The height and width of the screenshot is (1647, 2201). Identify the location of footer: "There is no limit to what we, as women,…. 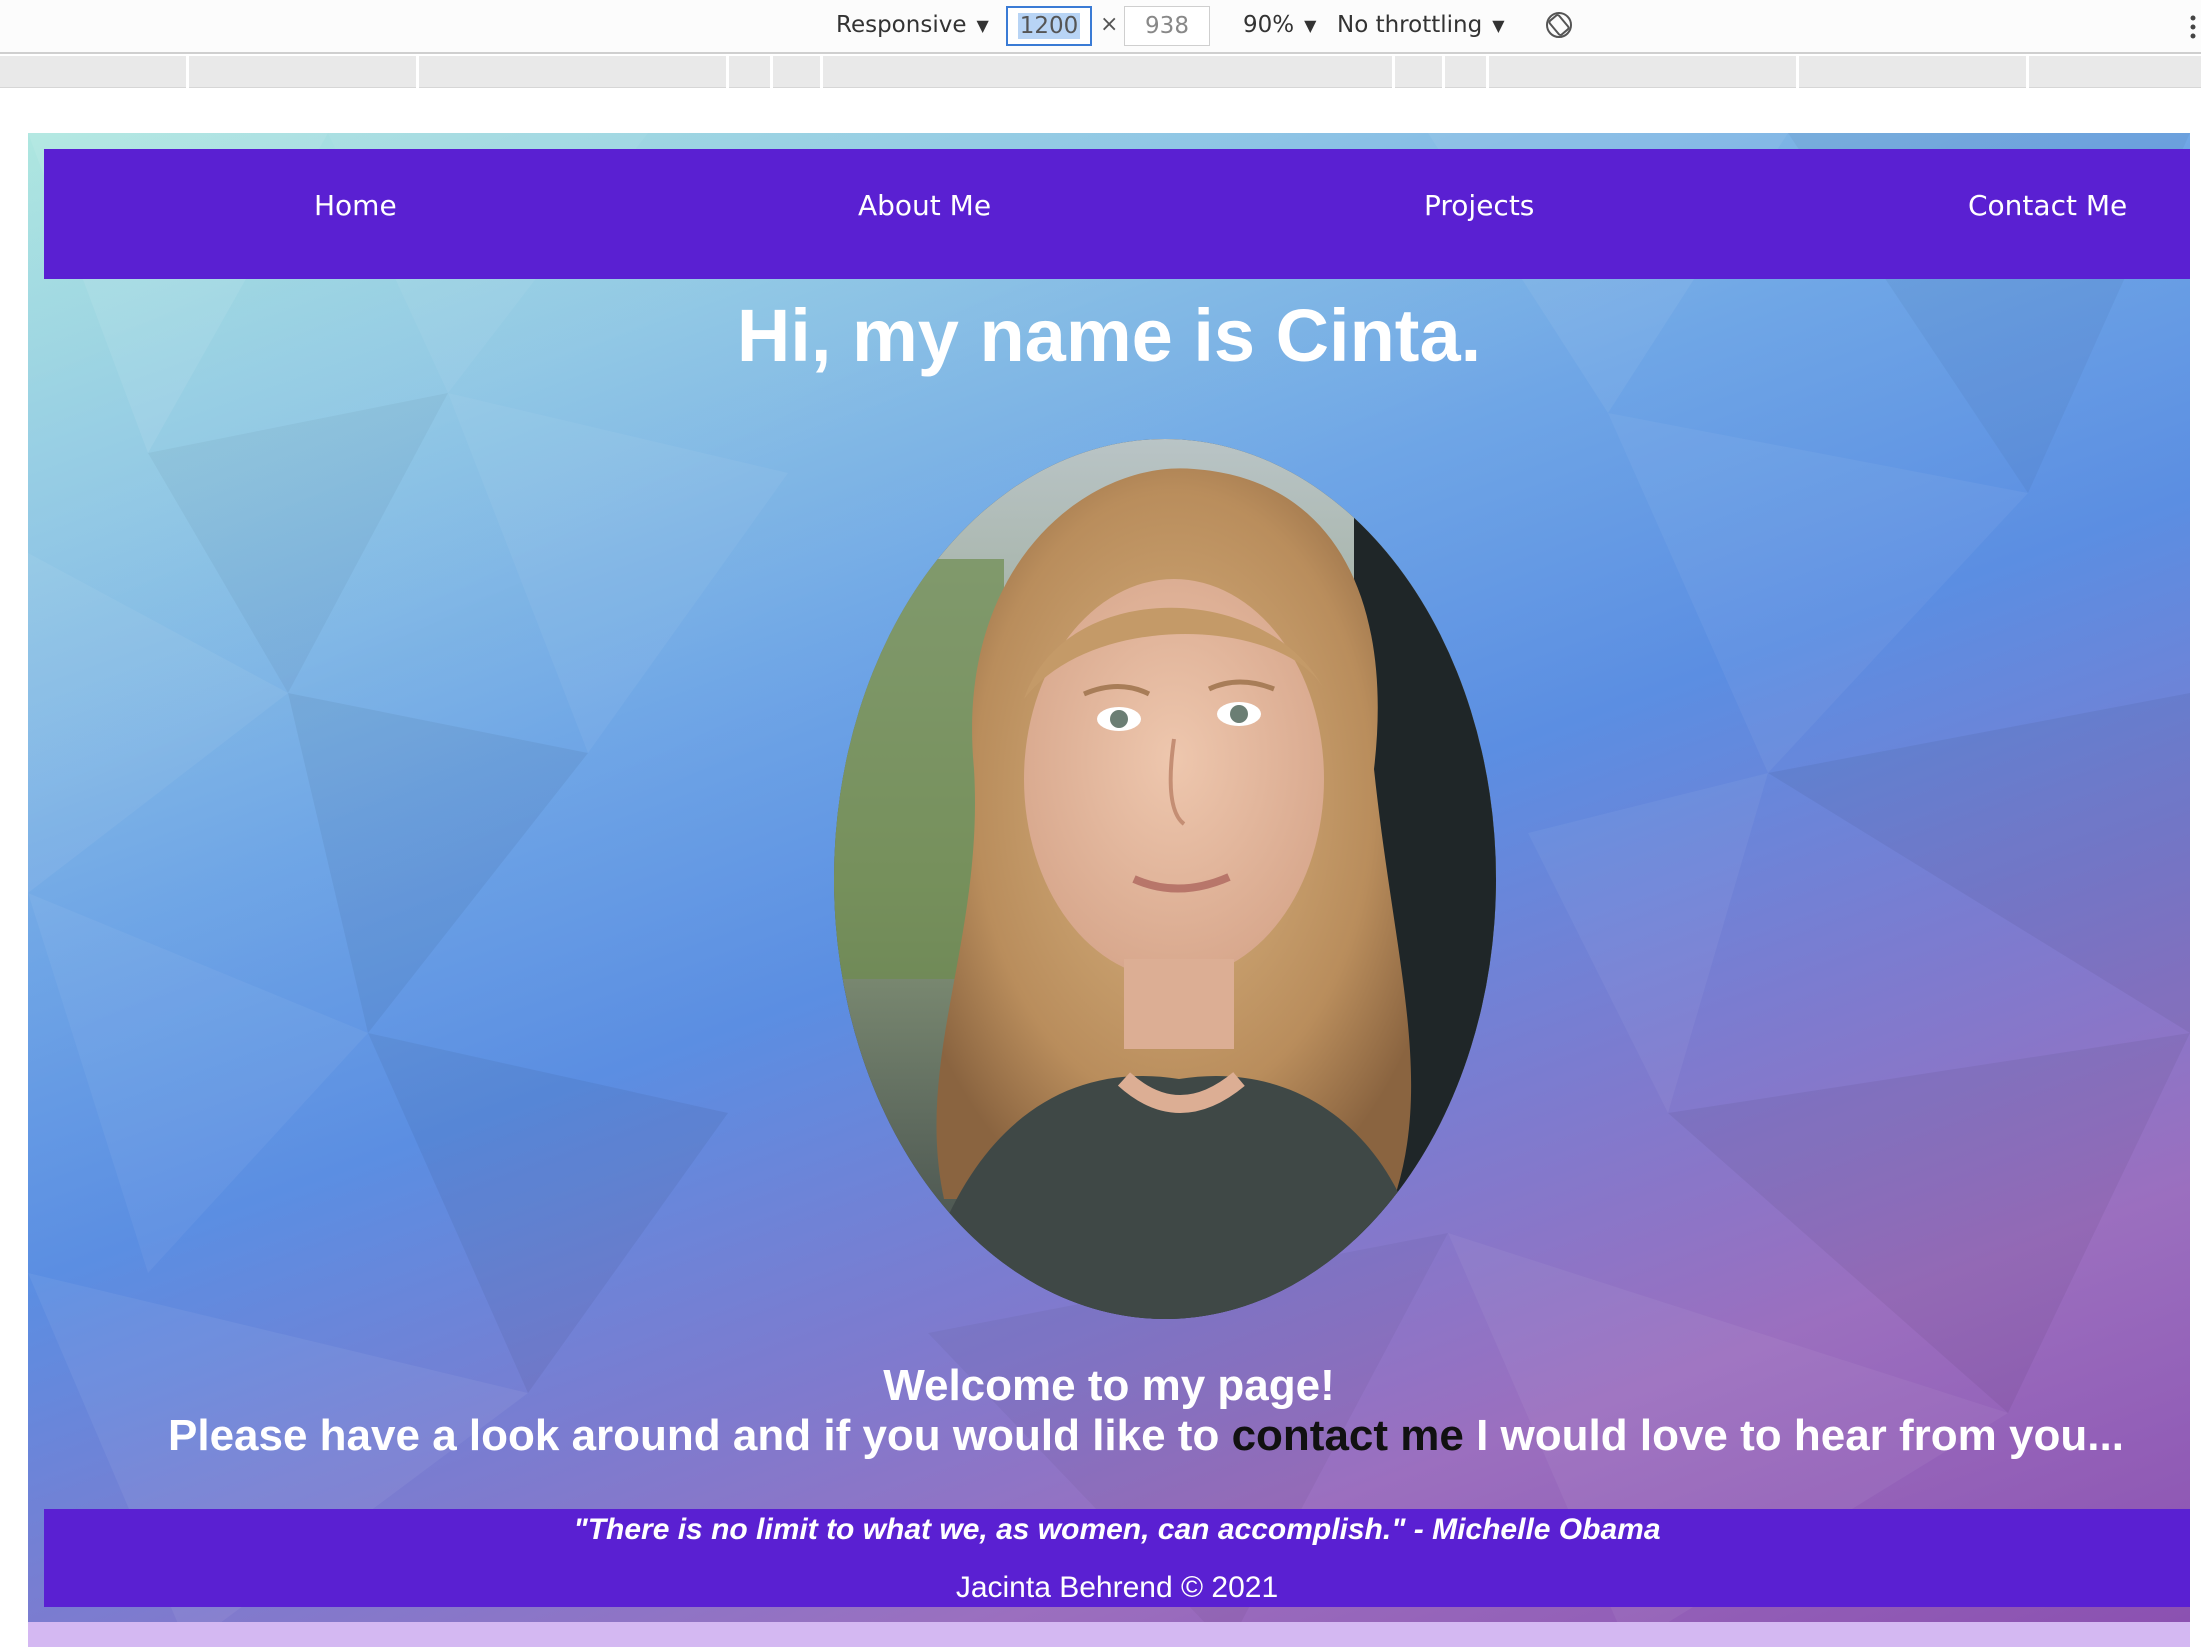
(1117, 1558).